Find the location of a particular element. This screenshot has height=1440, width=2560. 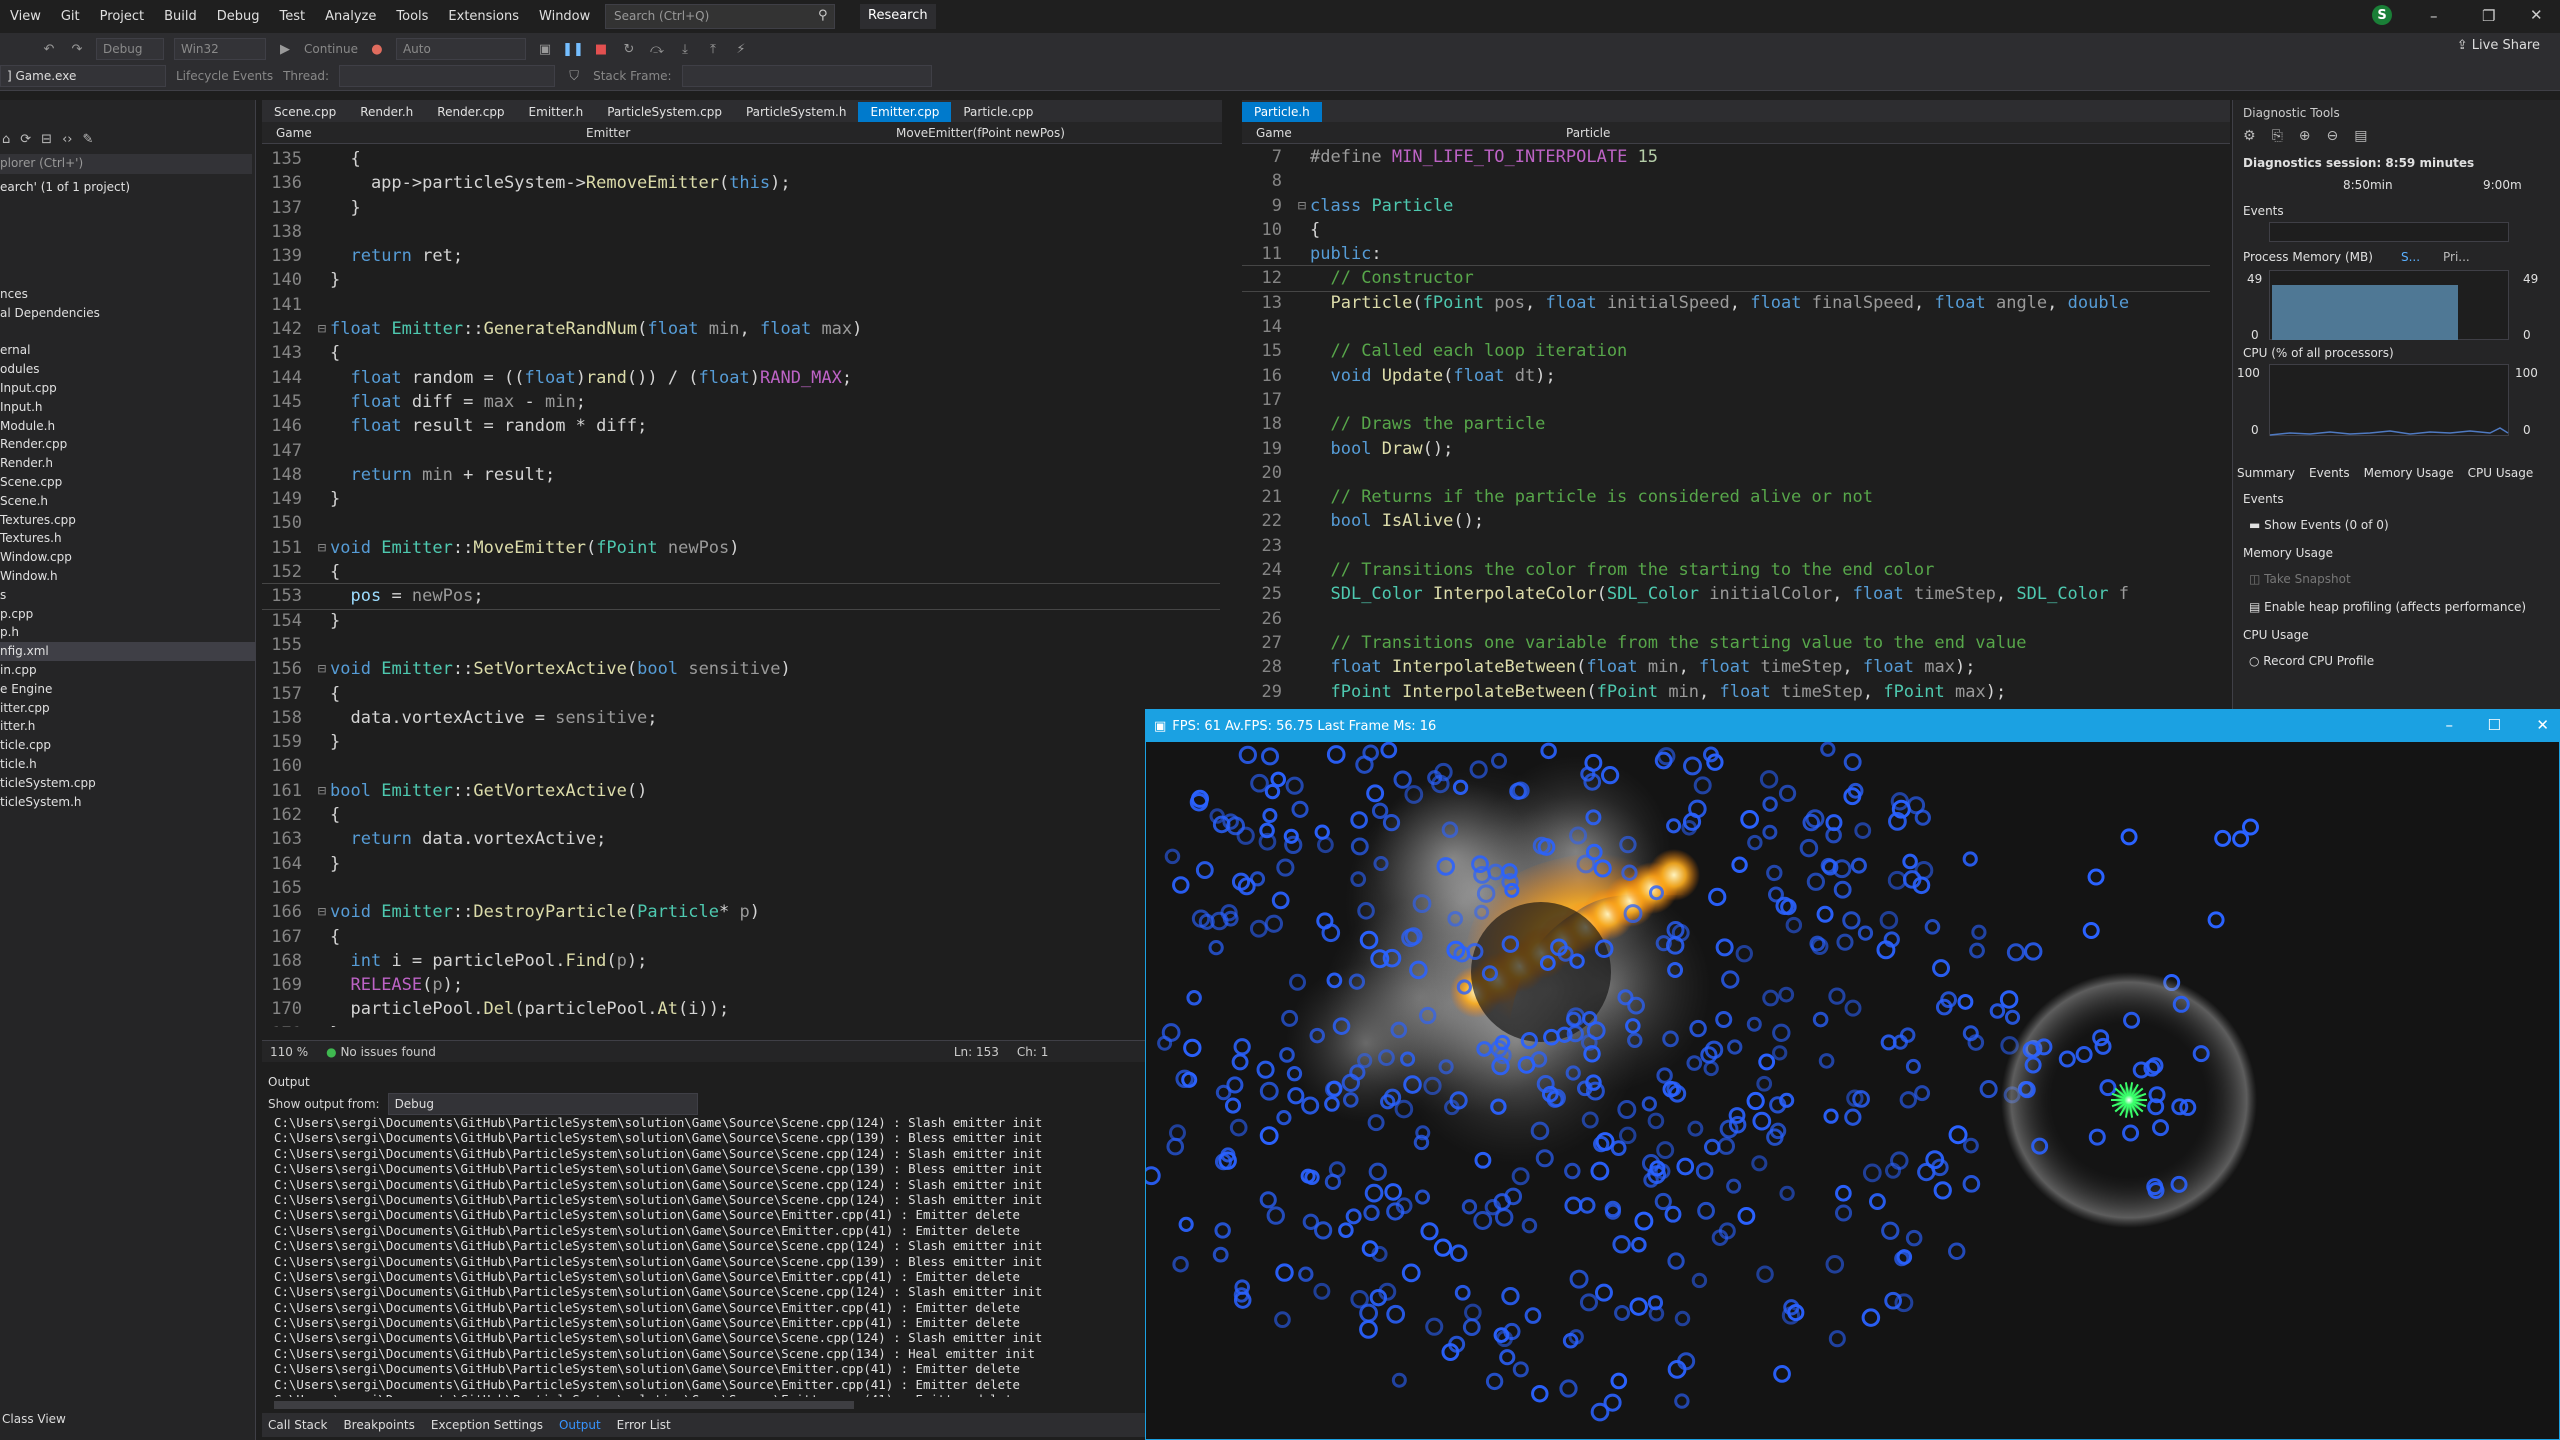

minimize-icon: – is located at coordinates (2434, 16).